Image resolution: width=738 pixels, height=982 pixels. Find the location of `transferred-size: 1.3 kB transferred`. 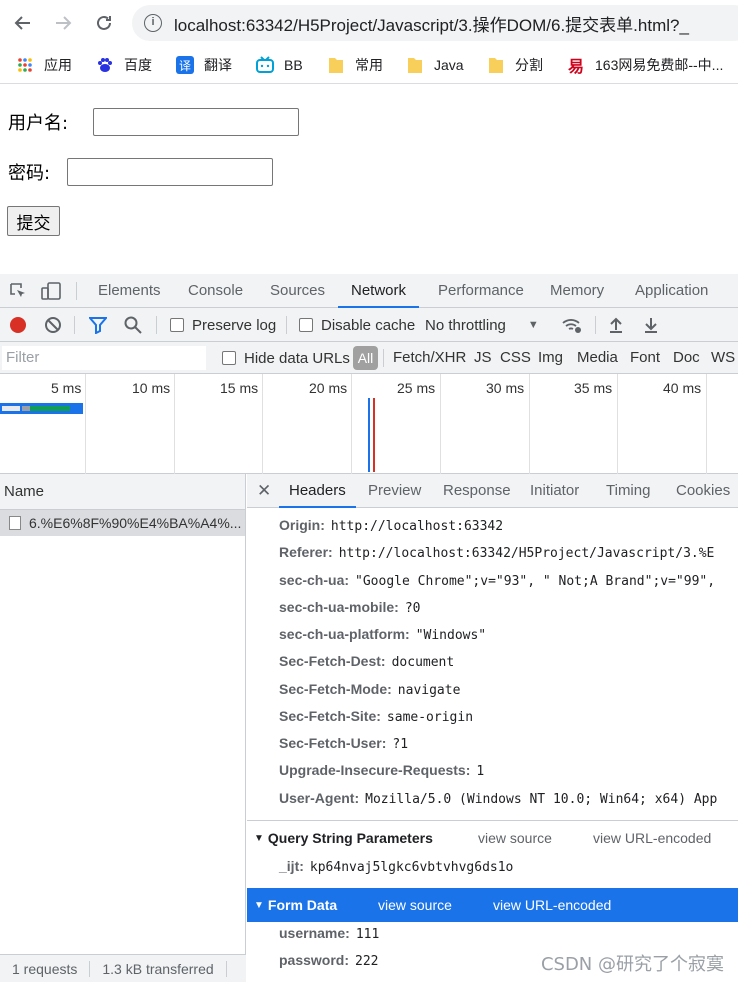

transferred-size: 1.3 kB transferred is located at coordinates (158, 968).